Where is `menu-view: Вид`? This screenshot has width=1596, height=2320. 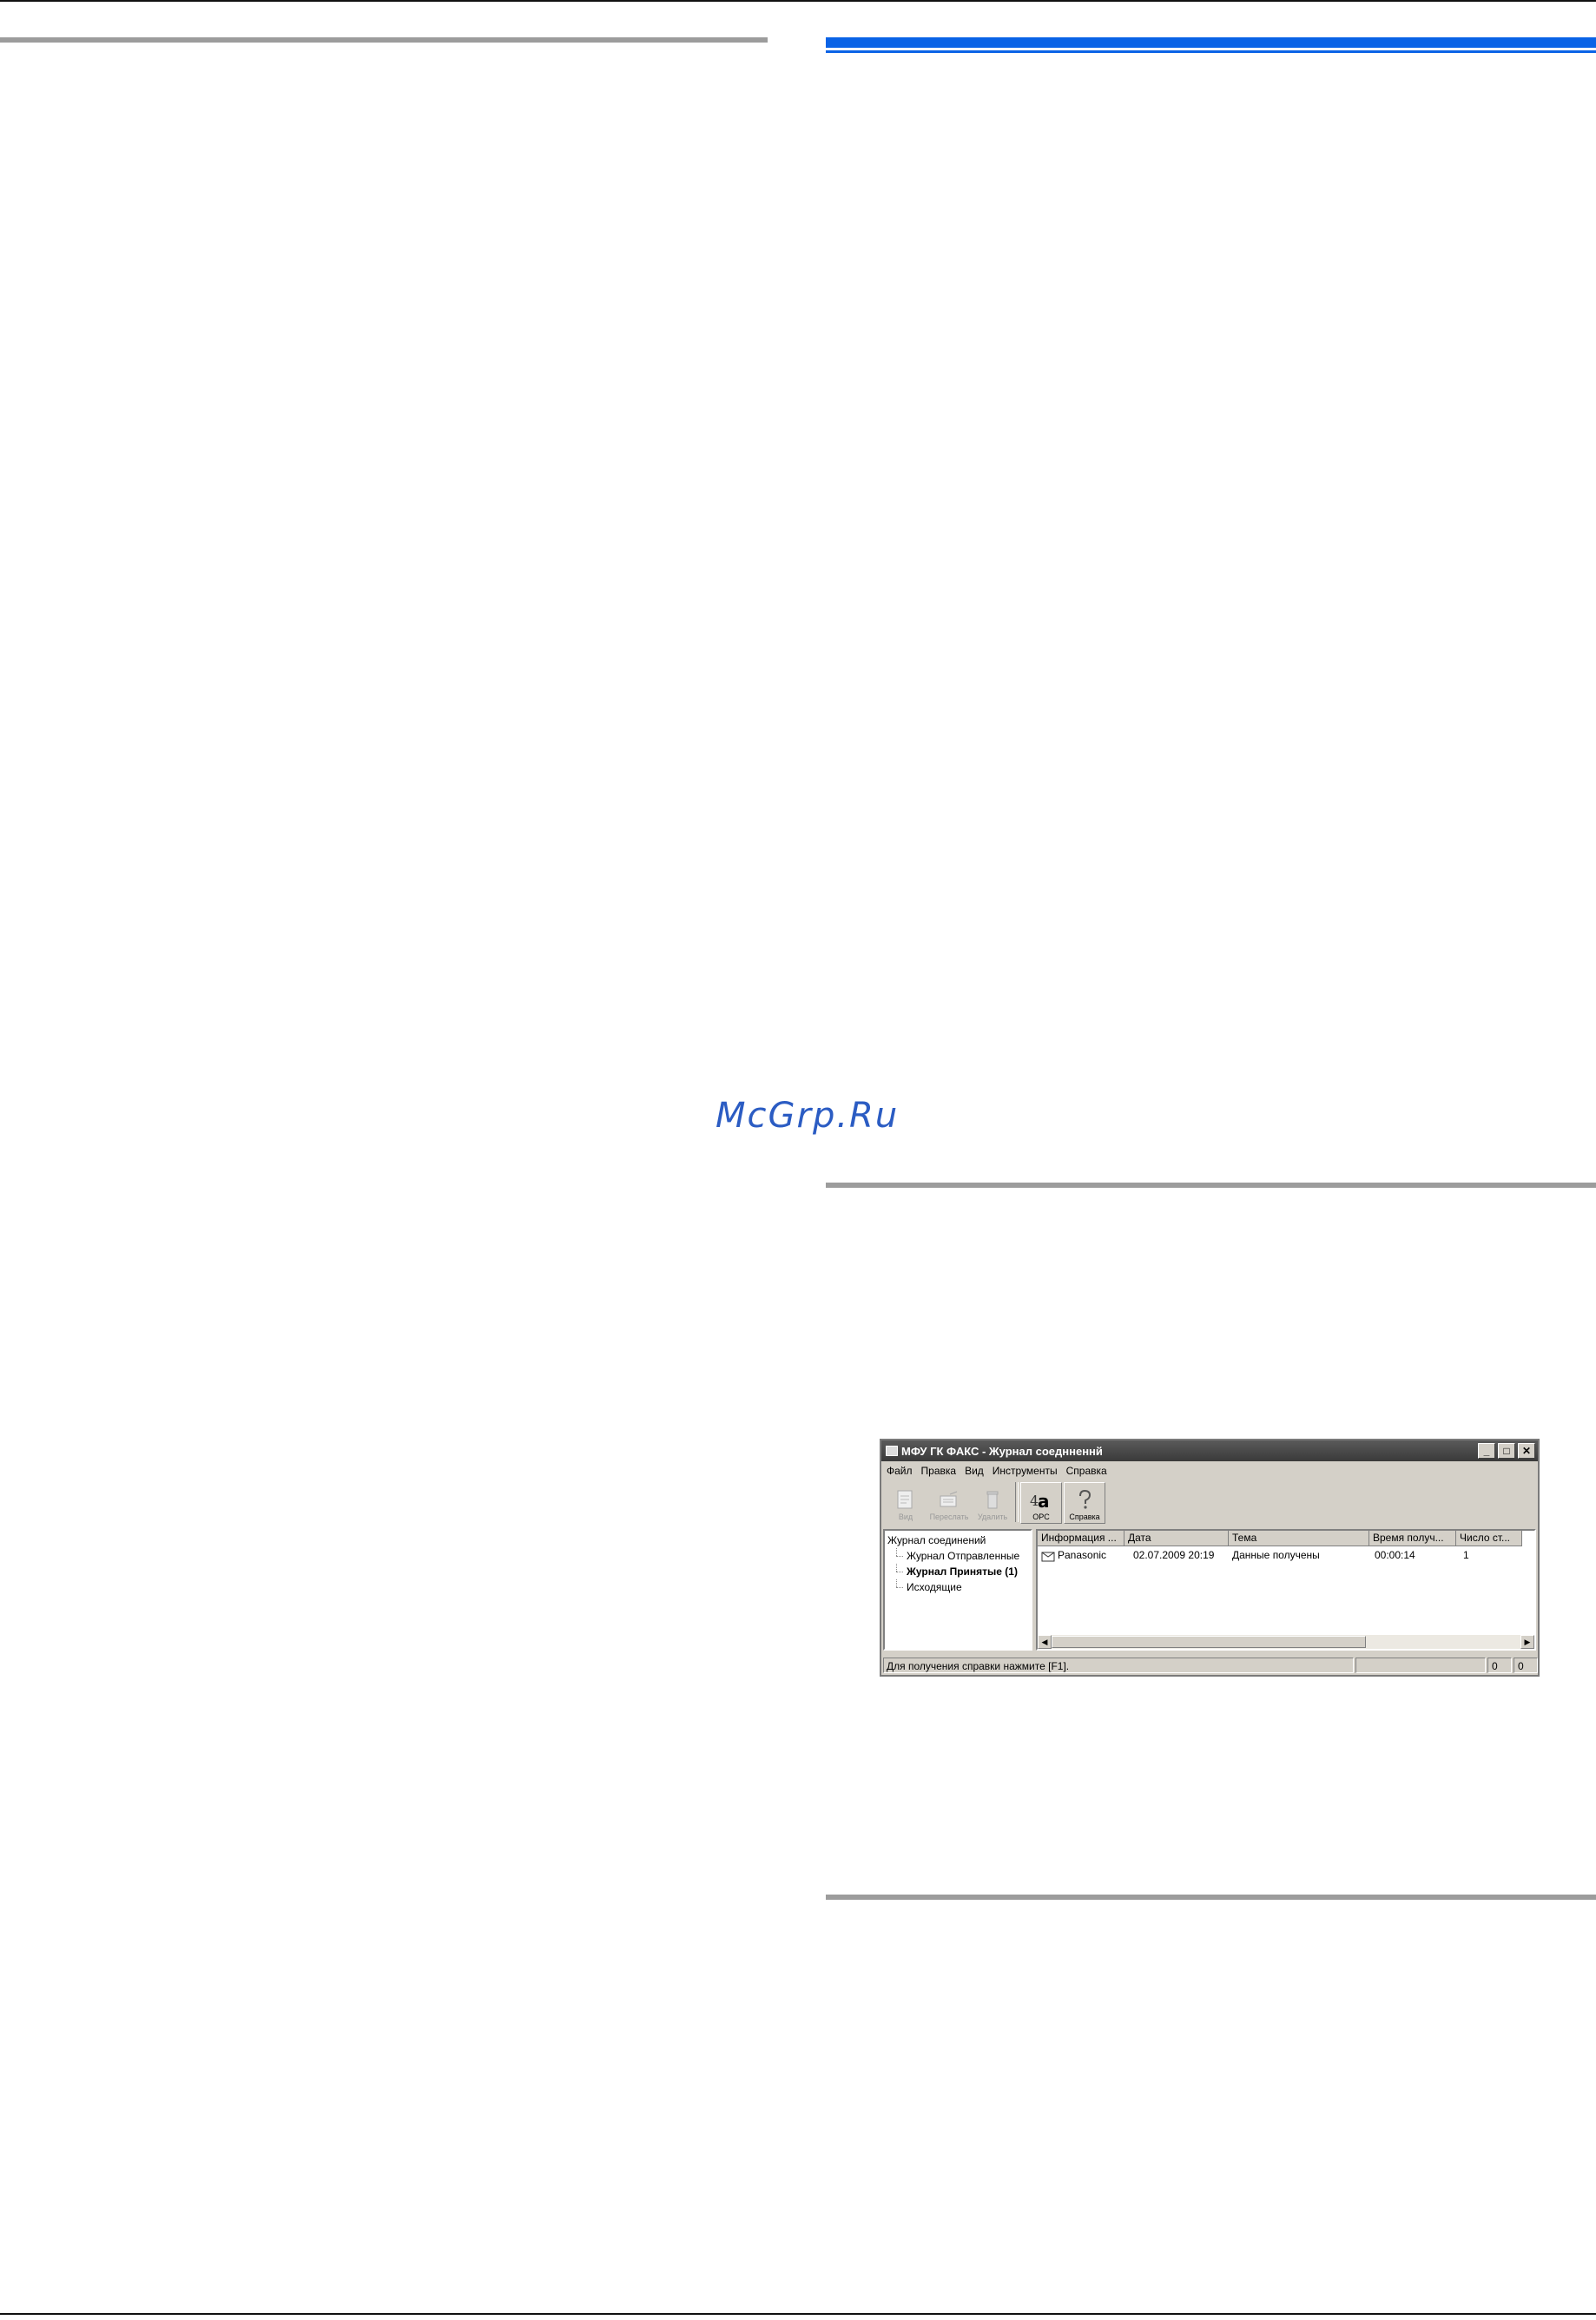 menu-view: Вид is located at coordinates (975, 1471).